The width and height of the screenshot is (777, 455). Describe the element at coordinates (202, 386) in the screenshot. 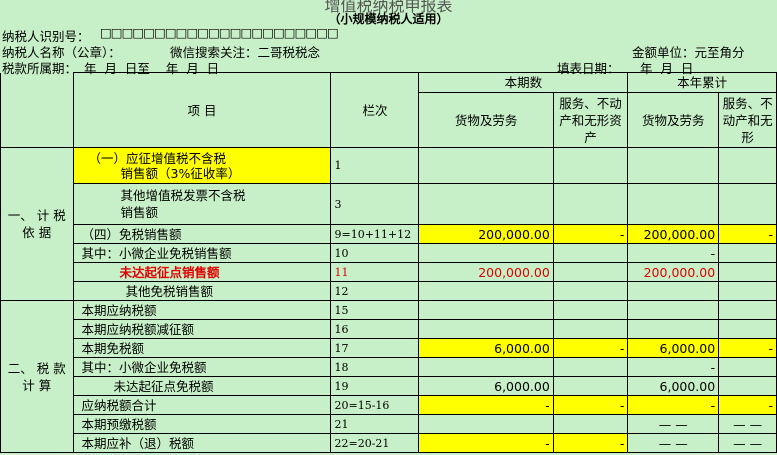

I see `row-19-item: 未达起征点免税额` at that location.